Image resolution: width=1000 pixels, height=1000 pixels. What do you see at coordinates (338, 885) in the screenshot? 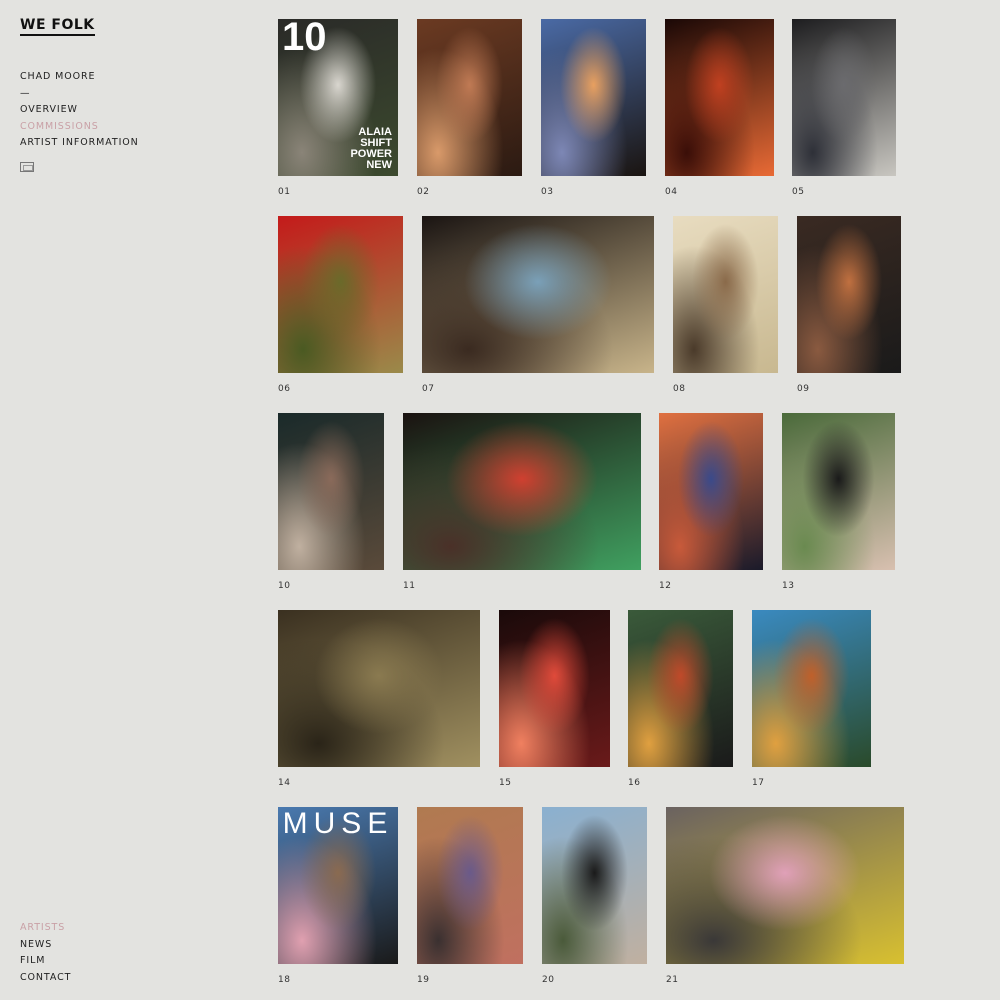
I see `photo-thumbnail-18: MUSE` at bounding box center [338, 885].